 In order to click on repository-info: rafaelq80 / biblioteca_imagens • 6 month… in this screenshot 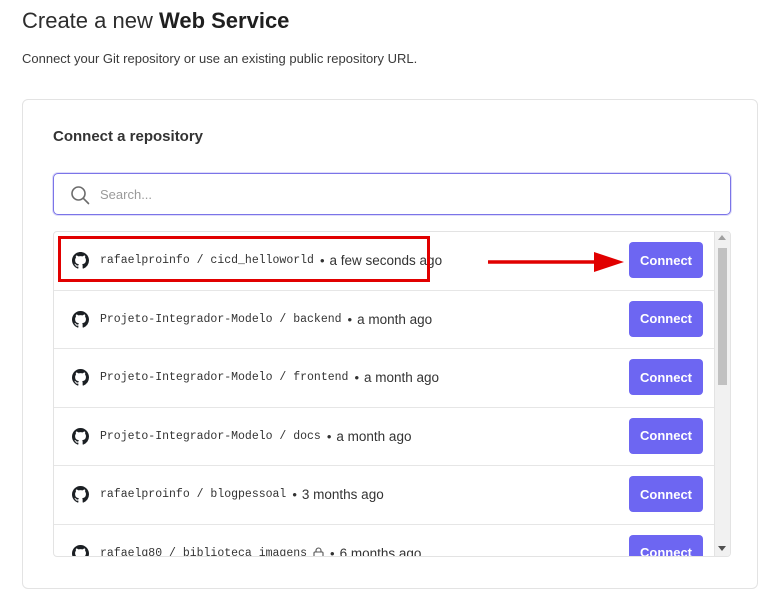, I will do `click(261, 541)`.